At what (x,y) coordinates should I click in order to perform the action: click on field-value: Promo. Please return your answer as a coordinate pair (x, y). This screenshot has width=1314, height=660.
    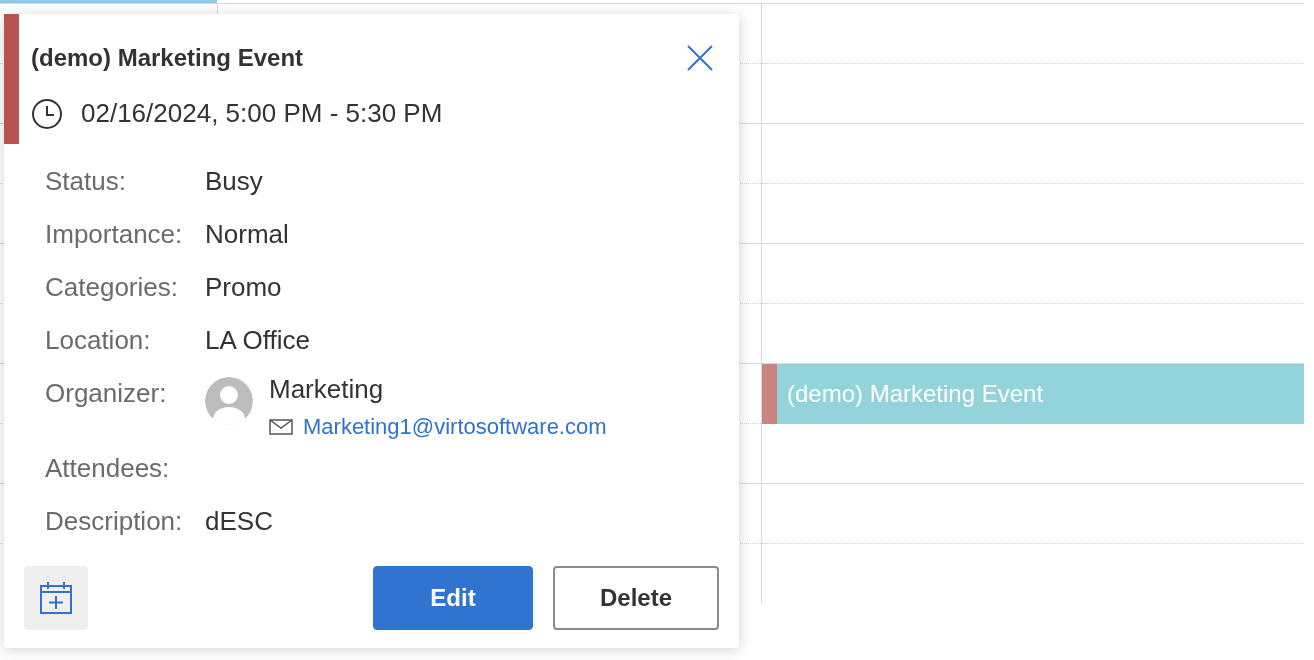
    Looking at the image, I should click on (243, 287).